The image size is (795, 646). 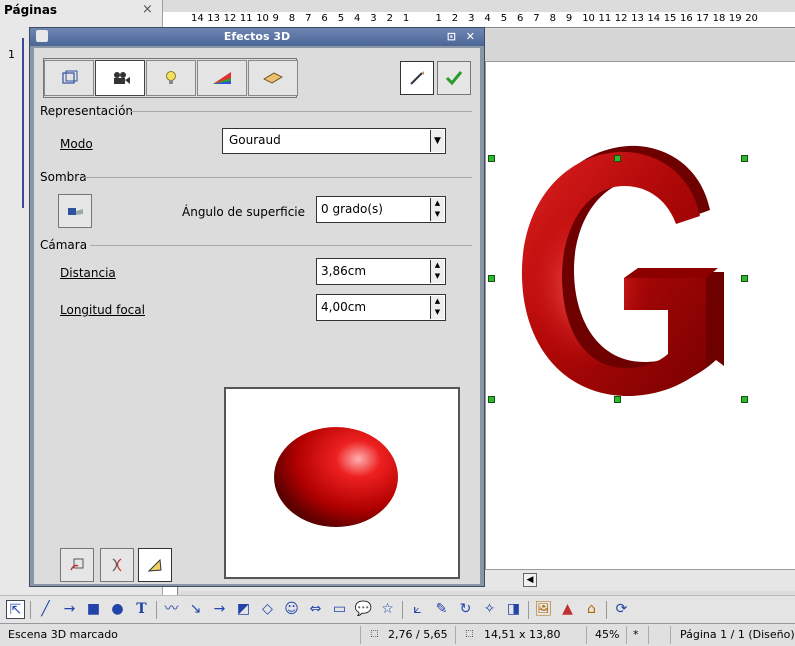 What do you see at coordinates (141, 609) in the screenshot?
I see `text-tool-icon: T` at bounding box center [141, 609].